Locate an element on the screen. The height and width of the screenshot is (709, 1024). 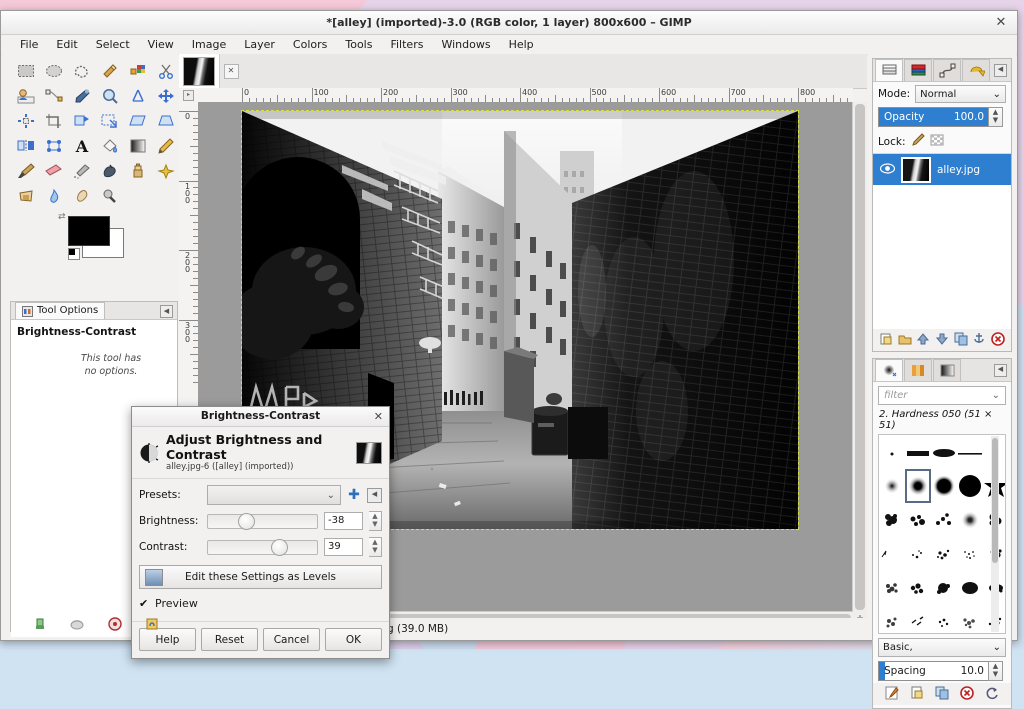
image-tab-alley is located at coordinates (199, 71).